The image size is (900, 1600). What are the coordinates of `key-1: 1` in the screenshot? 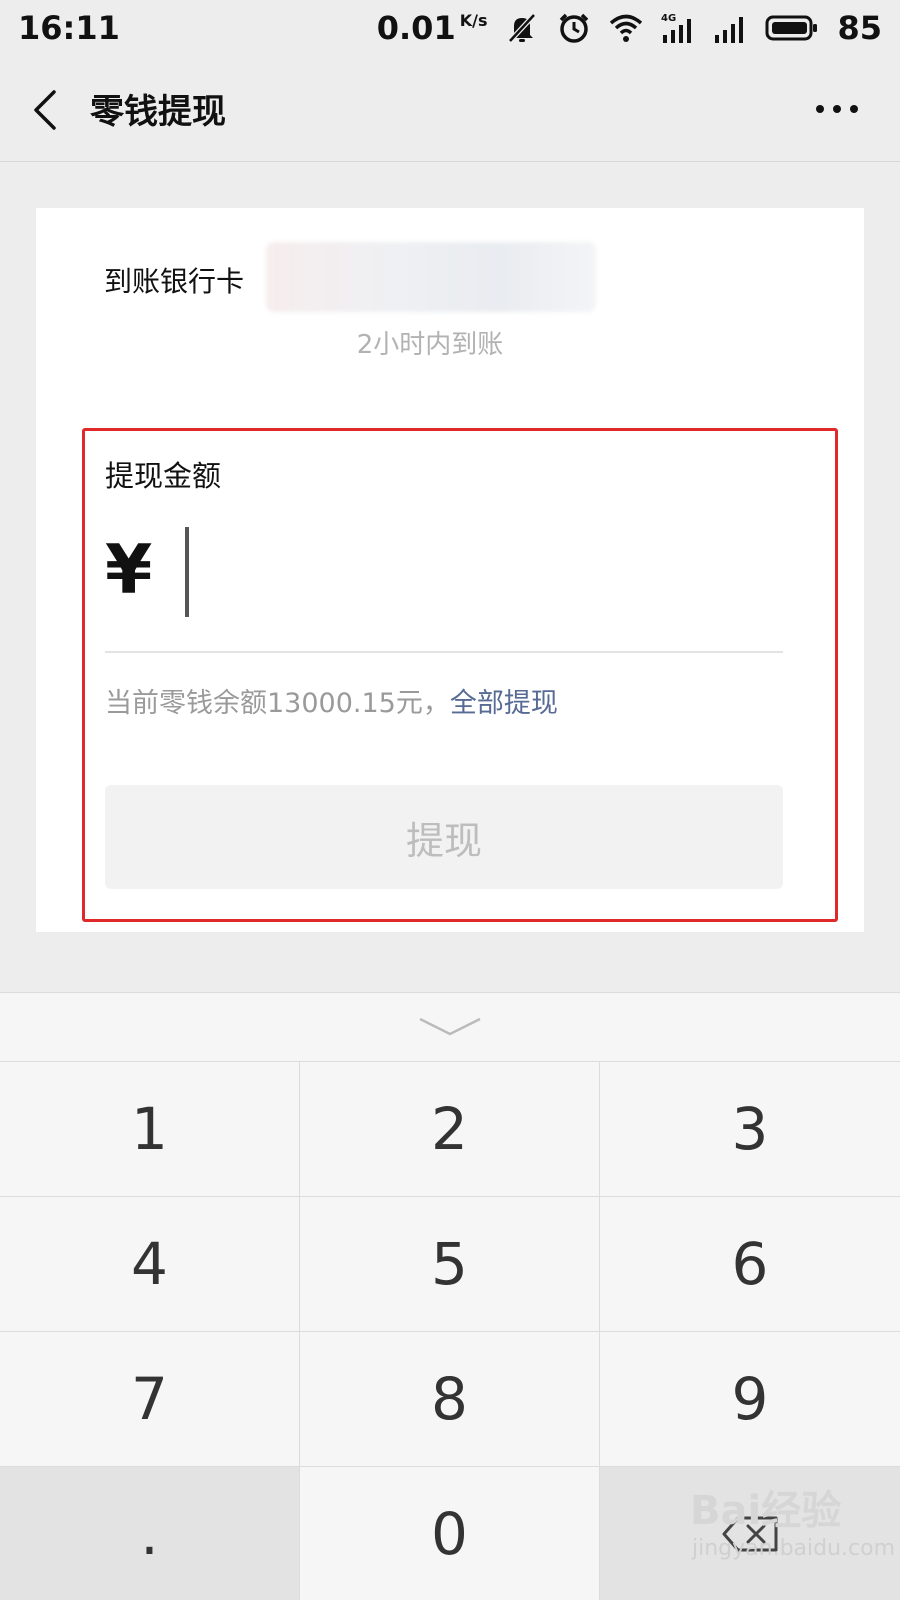 It's located at (150, 1129).